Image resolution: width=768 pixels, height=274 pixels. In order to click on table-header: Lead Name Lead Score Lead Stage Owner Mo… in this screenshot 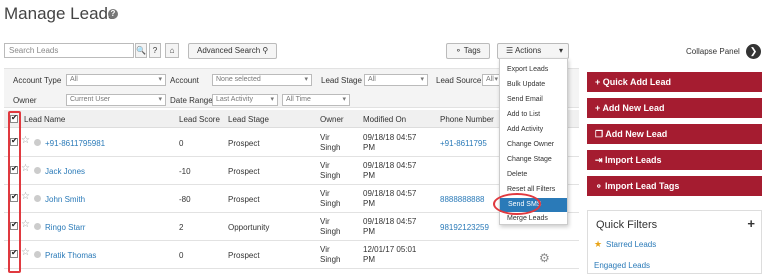, I will do `click(291, 119)`.